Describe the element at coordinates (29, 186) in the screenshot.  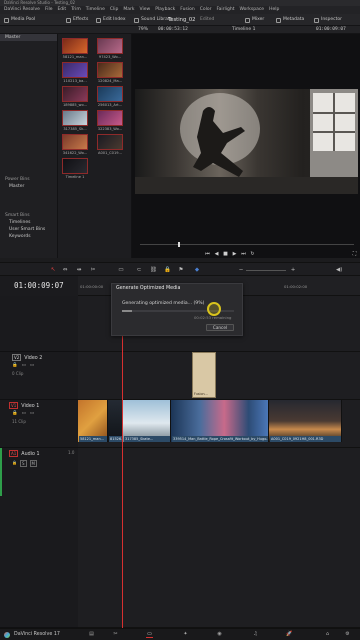
I see `power-bin-master: Master` at that location.